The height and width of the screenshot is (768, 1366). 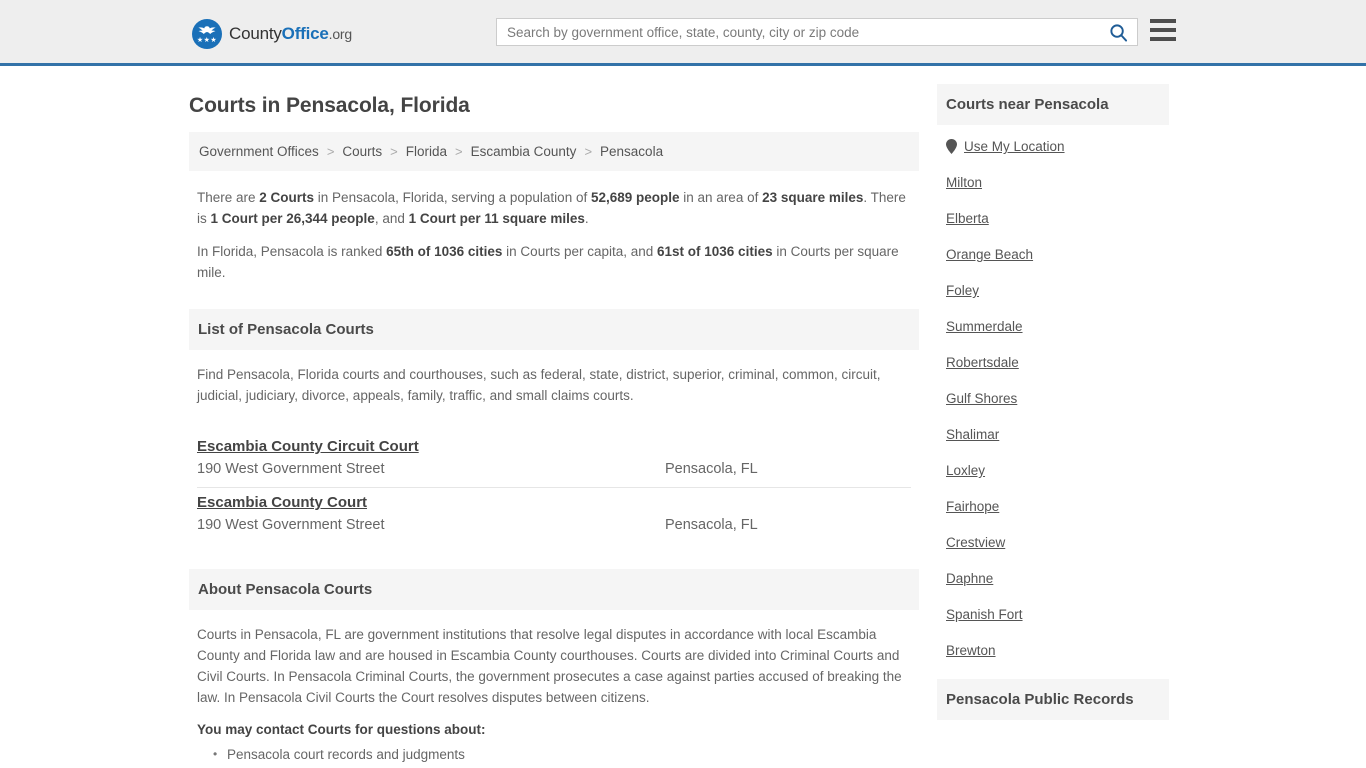 What do you see at coordinates (1053, 290) in the screenshot?
I see `sidebar-item-foley: Foley` at bounding box center [1053, 290].